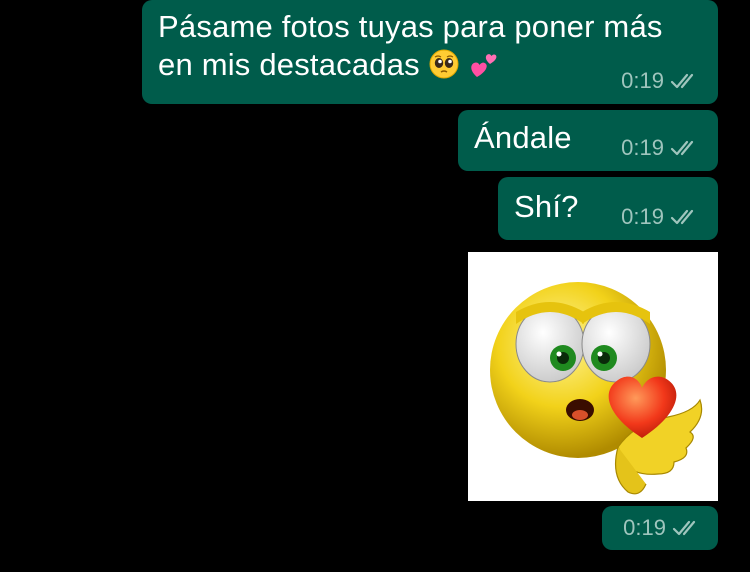  Describe the element at coordinates (484, 67) in the screenshot. I see `two-hearts-icon` at that location.